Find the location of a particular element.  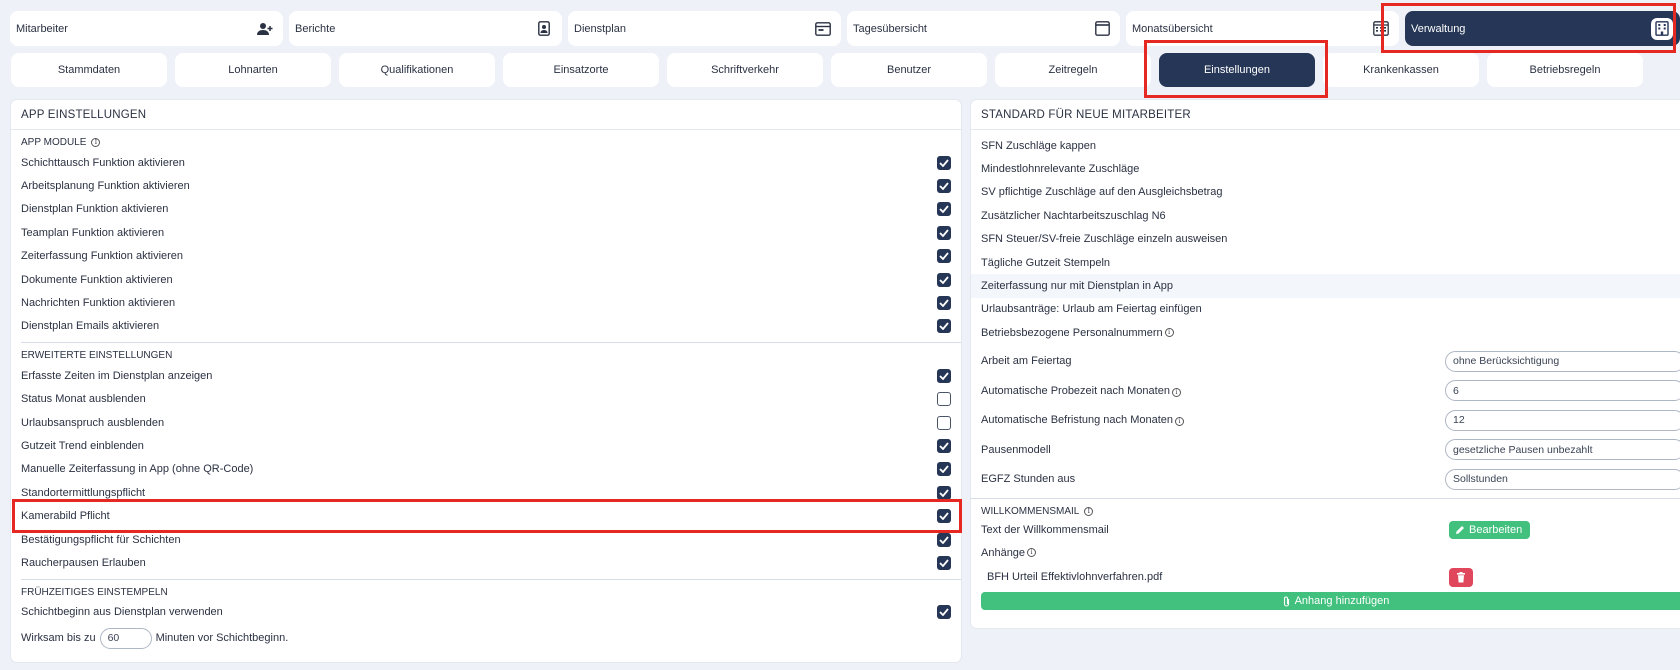

nav-monatsuebersicht-label: Monatsübersicht is located at coordinates (1172, 28).